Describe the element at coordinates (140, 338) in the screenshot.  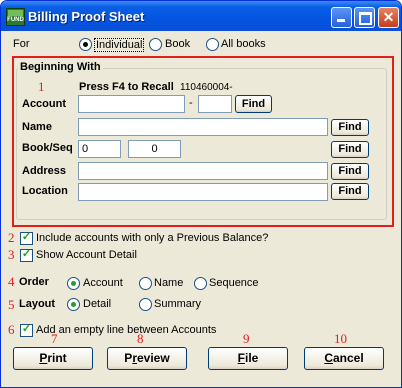
I see `annotation-8: 8` at that location.